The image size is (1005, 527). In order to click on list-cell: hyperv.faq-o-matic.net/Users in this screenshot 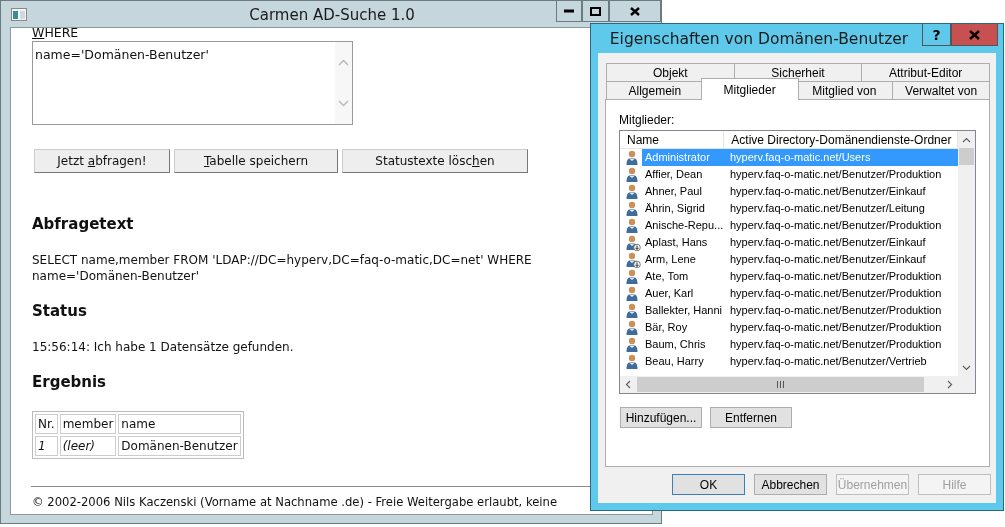, I will do `click(842, 157)`.